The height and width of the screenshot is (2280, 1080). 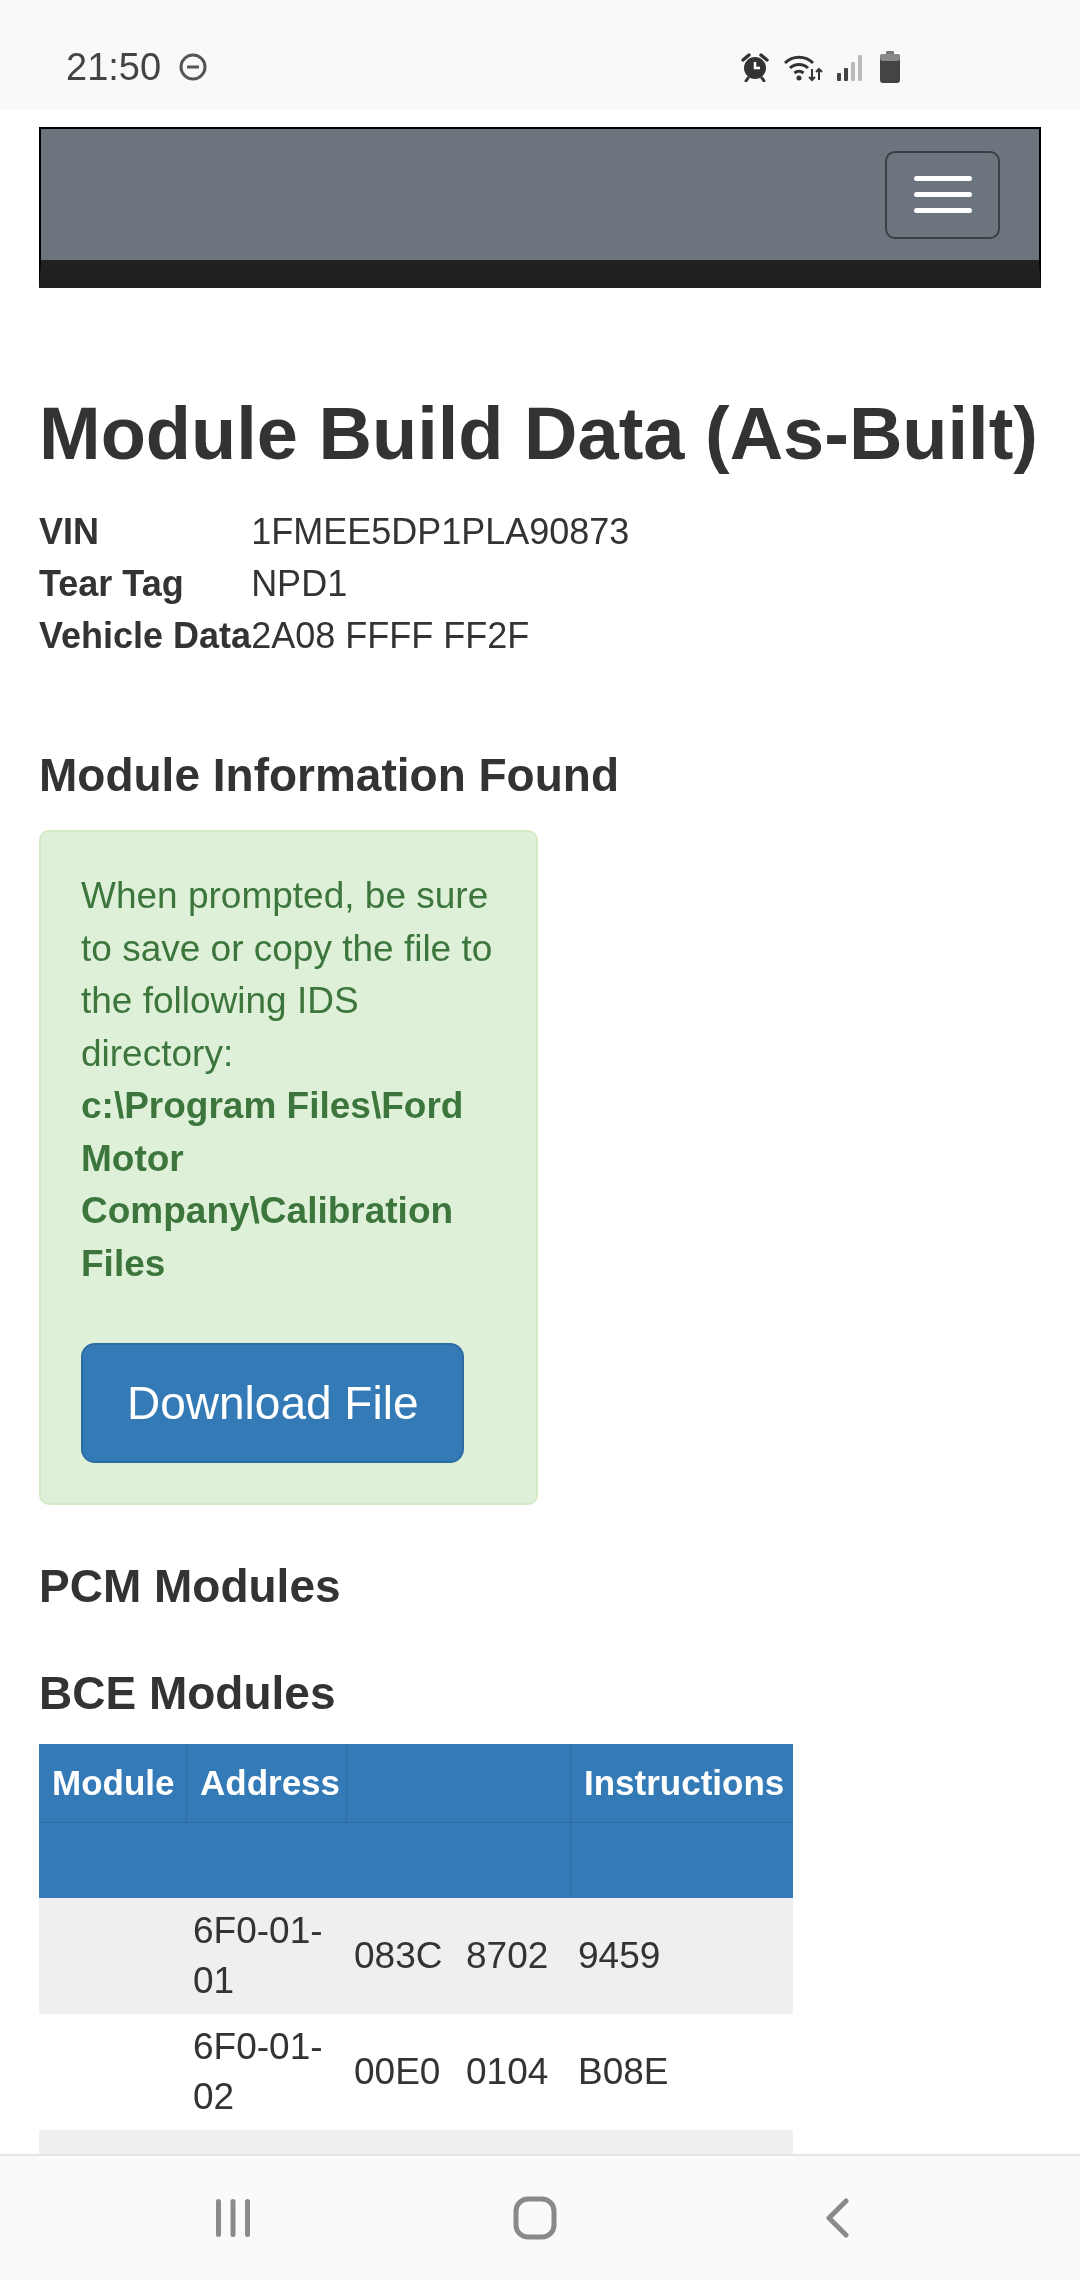 What do you see at coordinates (507, 2072) in the screenshot?
I see `table-cell: 0104` at bounding box center [507, 2072].